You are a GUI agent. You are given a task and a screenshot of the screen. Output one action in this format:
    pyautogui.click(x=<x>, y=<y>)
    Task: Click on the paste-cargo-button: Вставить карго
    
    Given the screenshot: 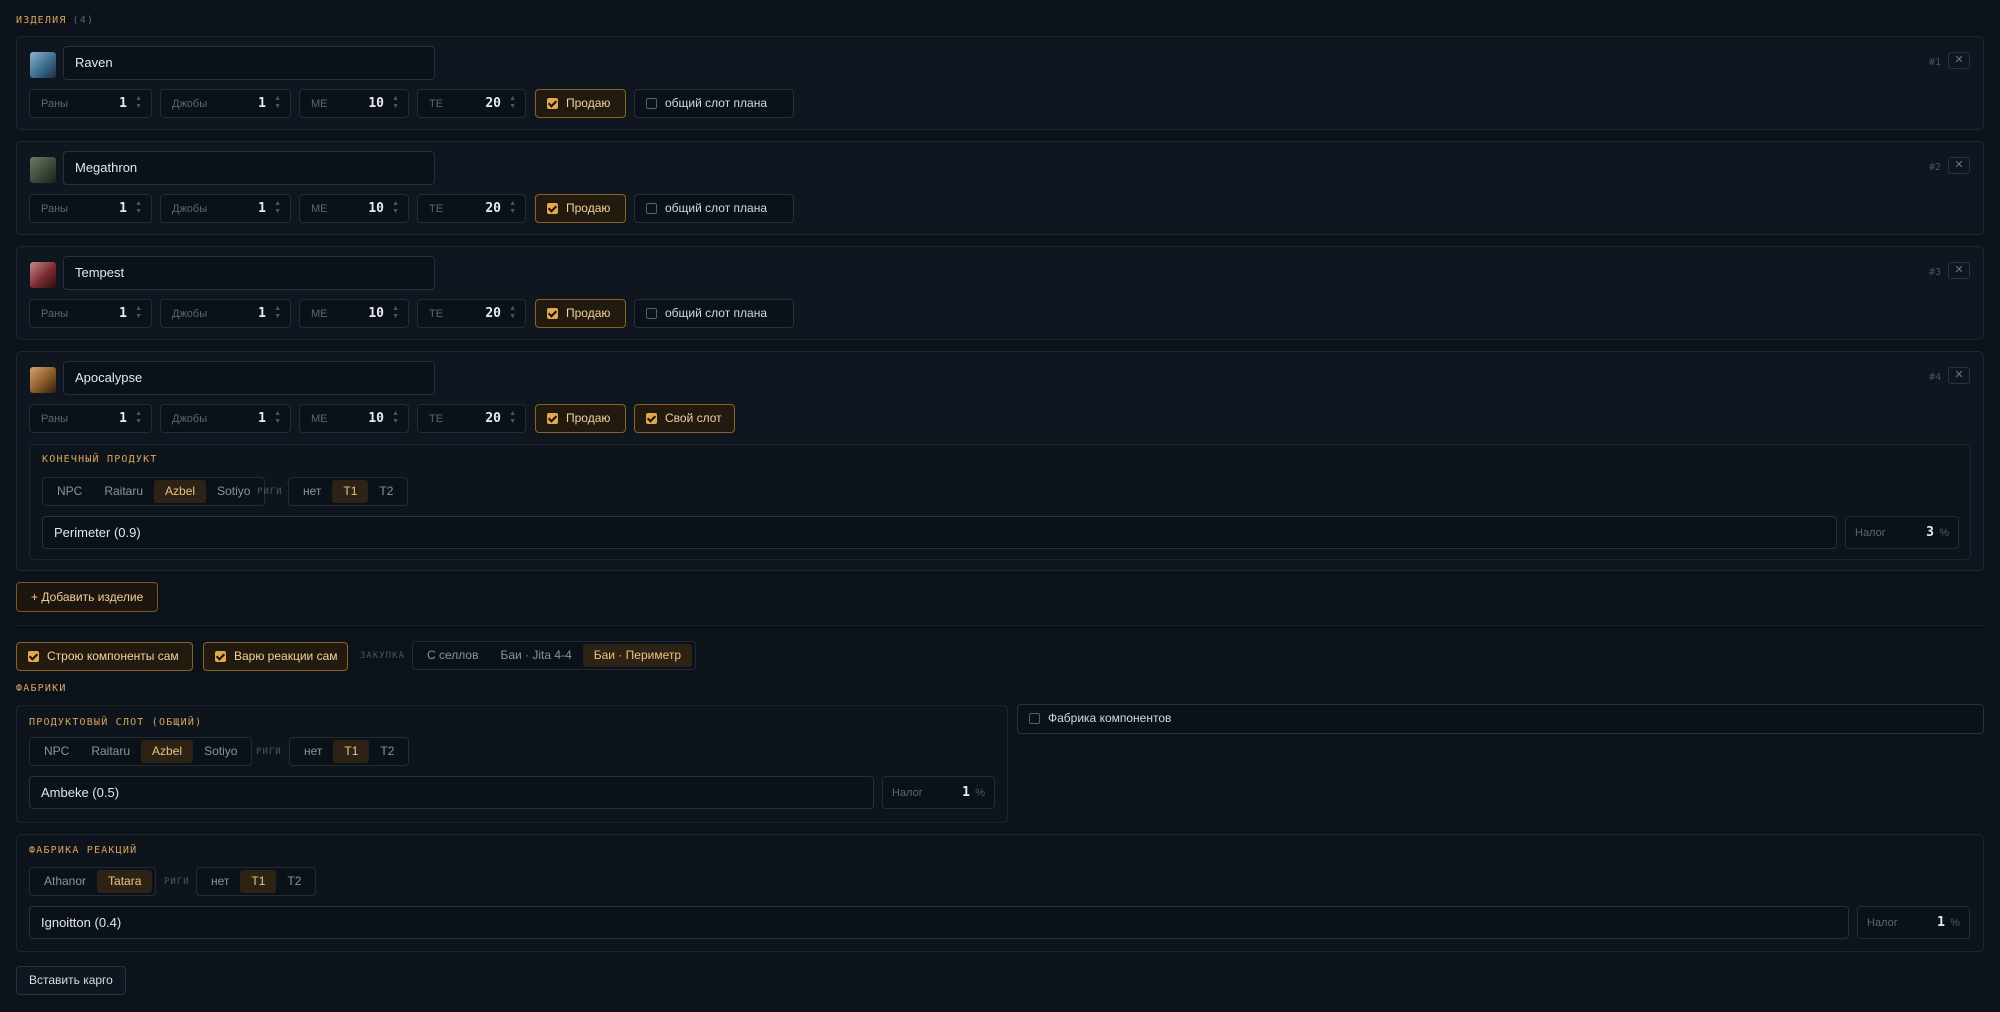 What is the action you would take?
    pyautogui.click(x=71, y=980)
    